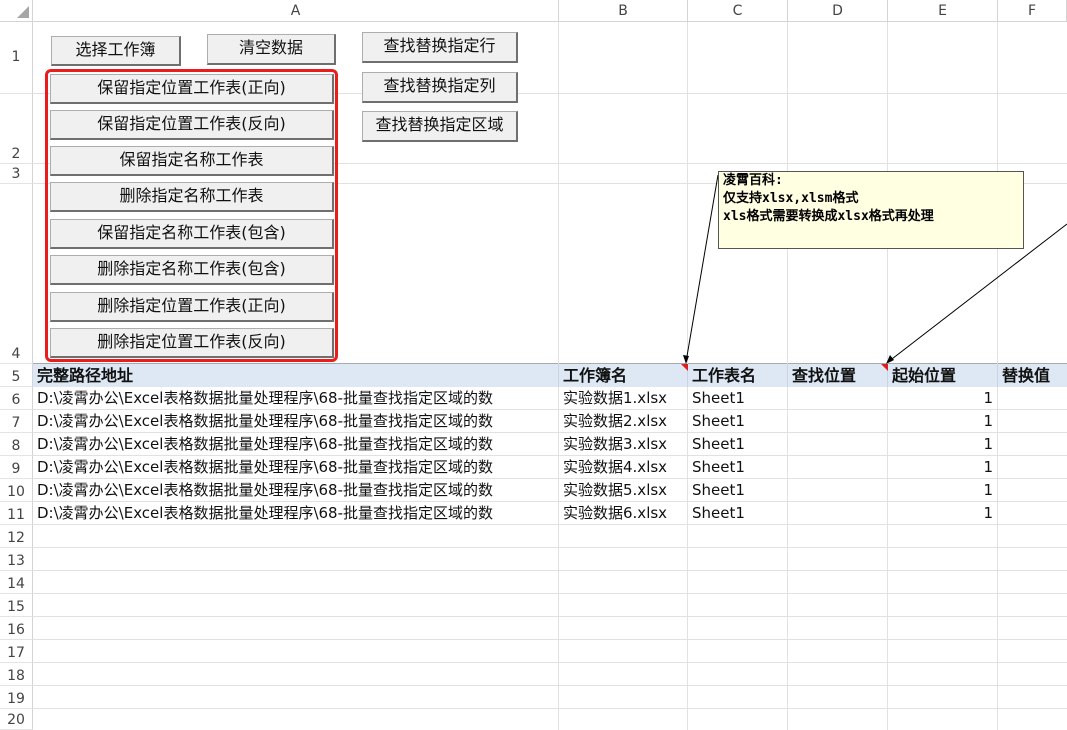 The image size is (1067, 730). I want to click on comment-arrows, so click(875, 269).